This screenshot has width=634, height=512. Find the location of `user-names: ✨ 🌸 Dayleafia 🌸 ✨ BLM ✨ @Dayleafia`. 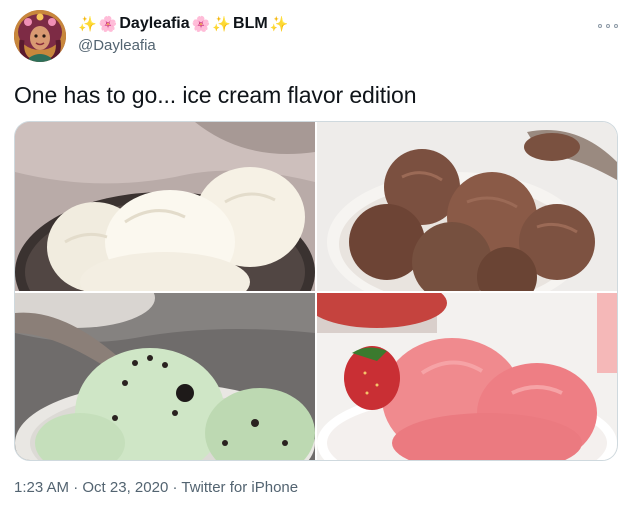

user-names: ✨ 🌸 Dayleafia 🌸 ✨ BLM ✨ @Dayleafia is located at coordinates (183, 34).